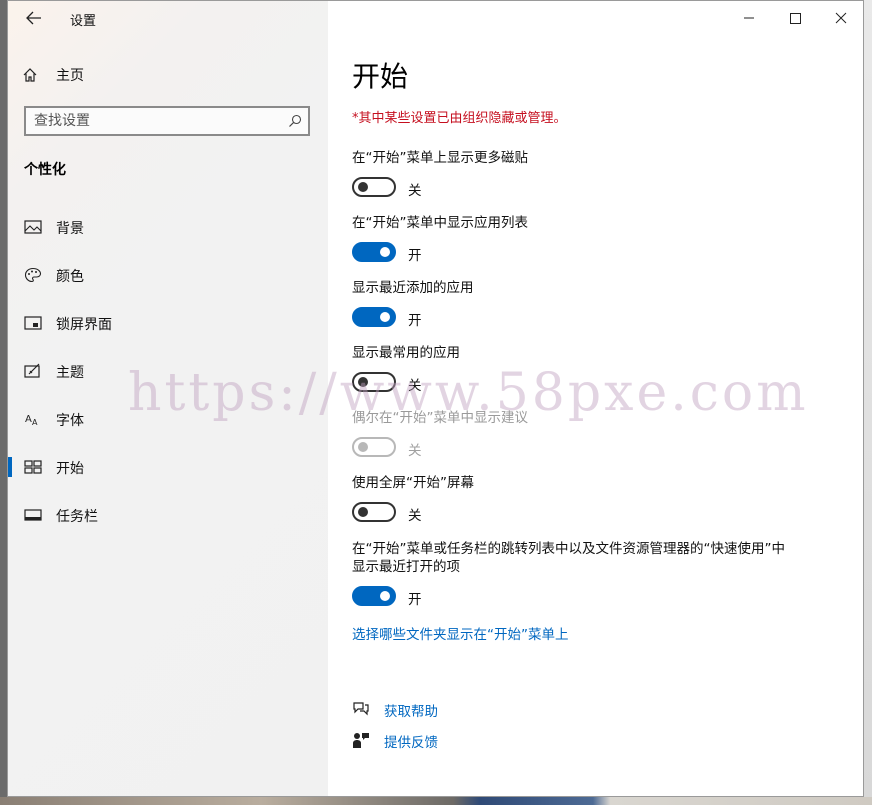 The width and height of the screenshot is (872, 805). Describe the element at coordinates (30, 75) in the screenshot. I see `home-icon` at that location.